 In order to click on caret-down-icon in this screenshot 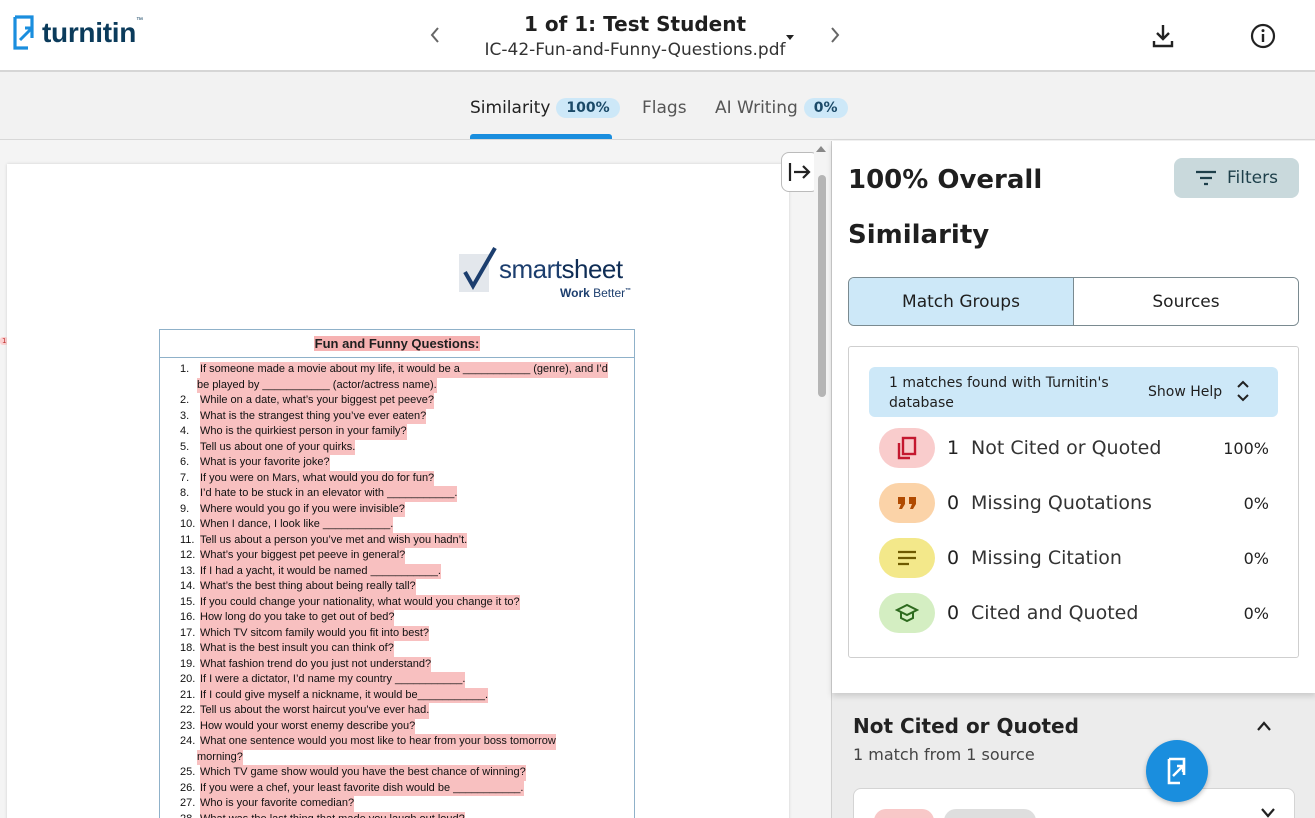, I will do `click(790, 38)`.